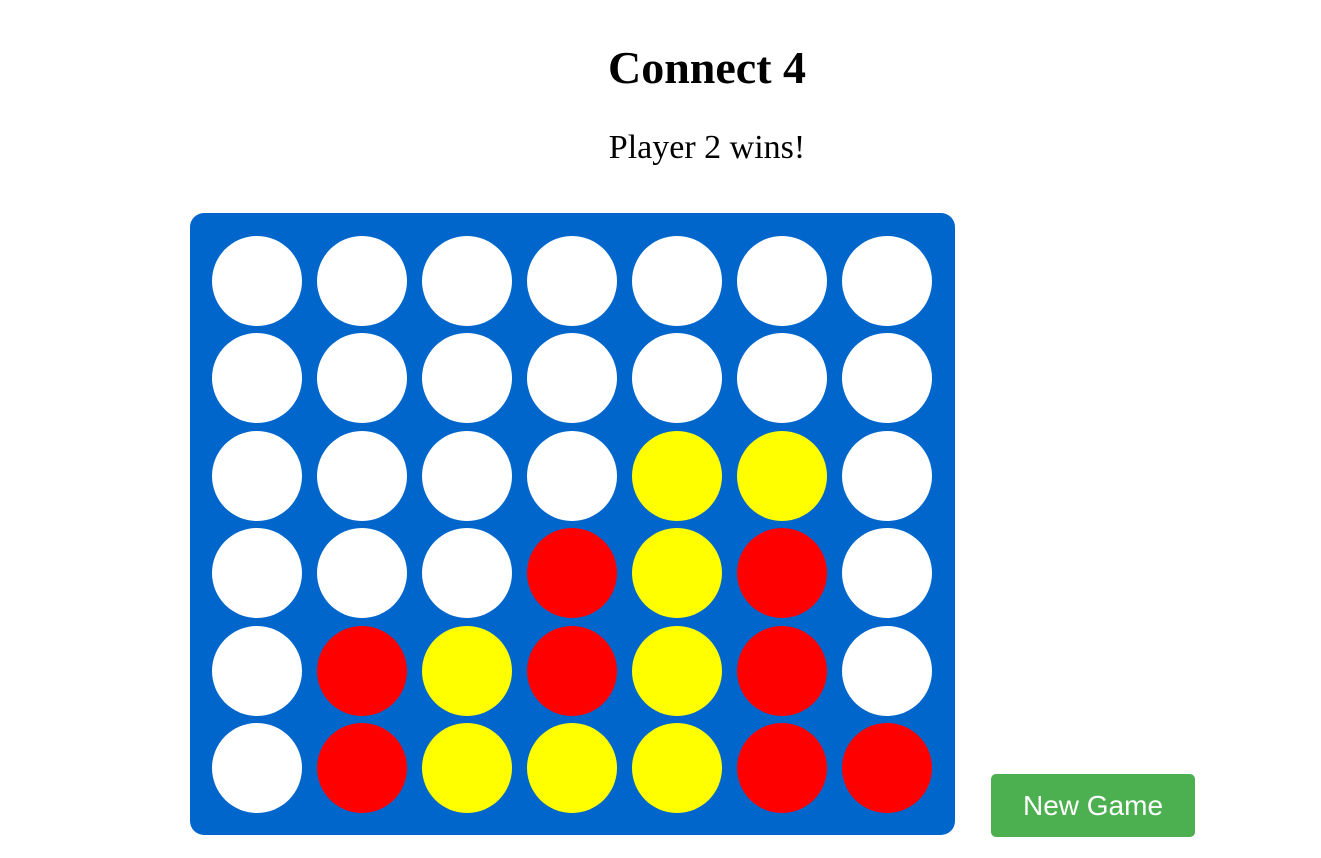 This screenshot has width=1321, height=858. I want to click on game-status: Player 2 wins!, so click(707, 147).